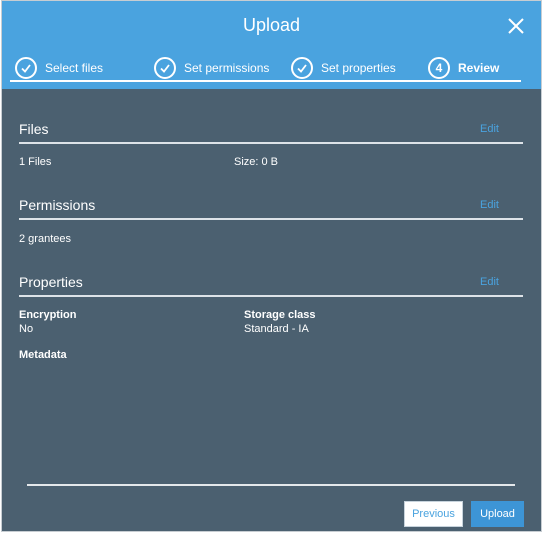 This screenshot has width=545, height=534. I want to click on step-set-properties: Set properties, so click(343, 68).